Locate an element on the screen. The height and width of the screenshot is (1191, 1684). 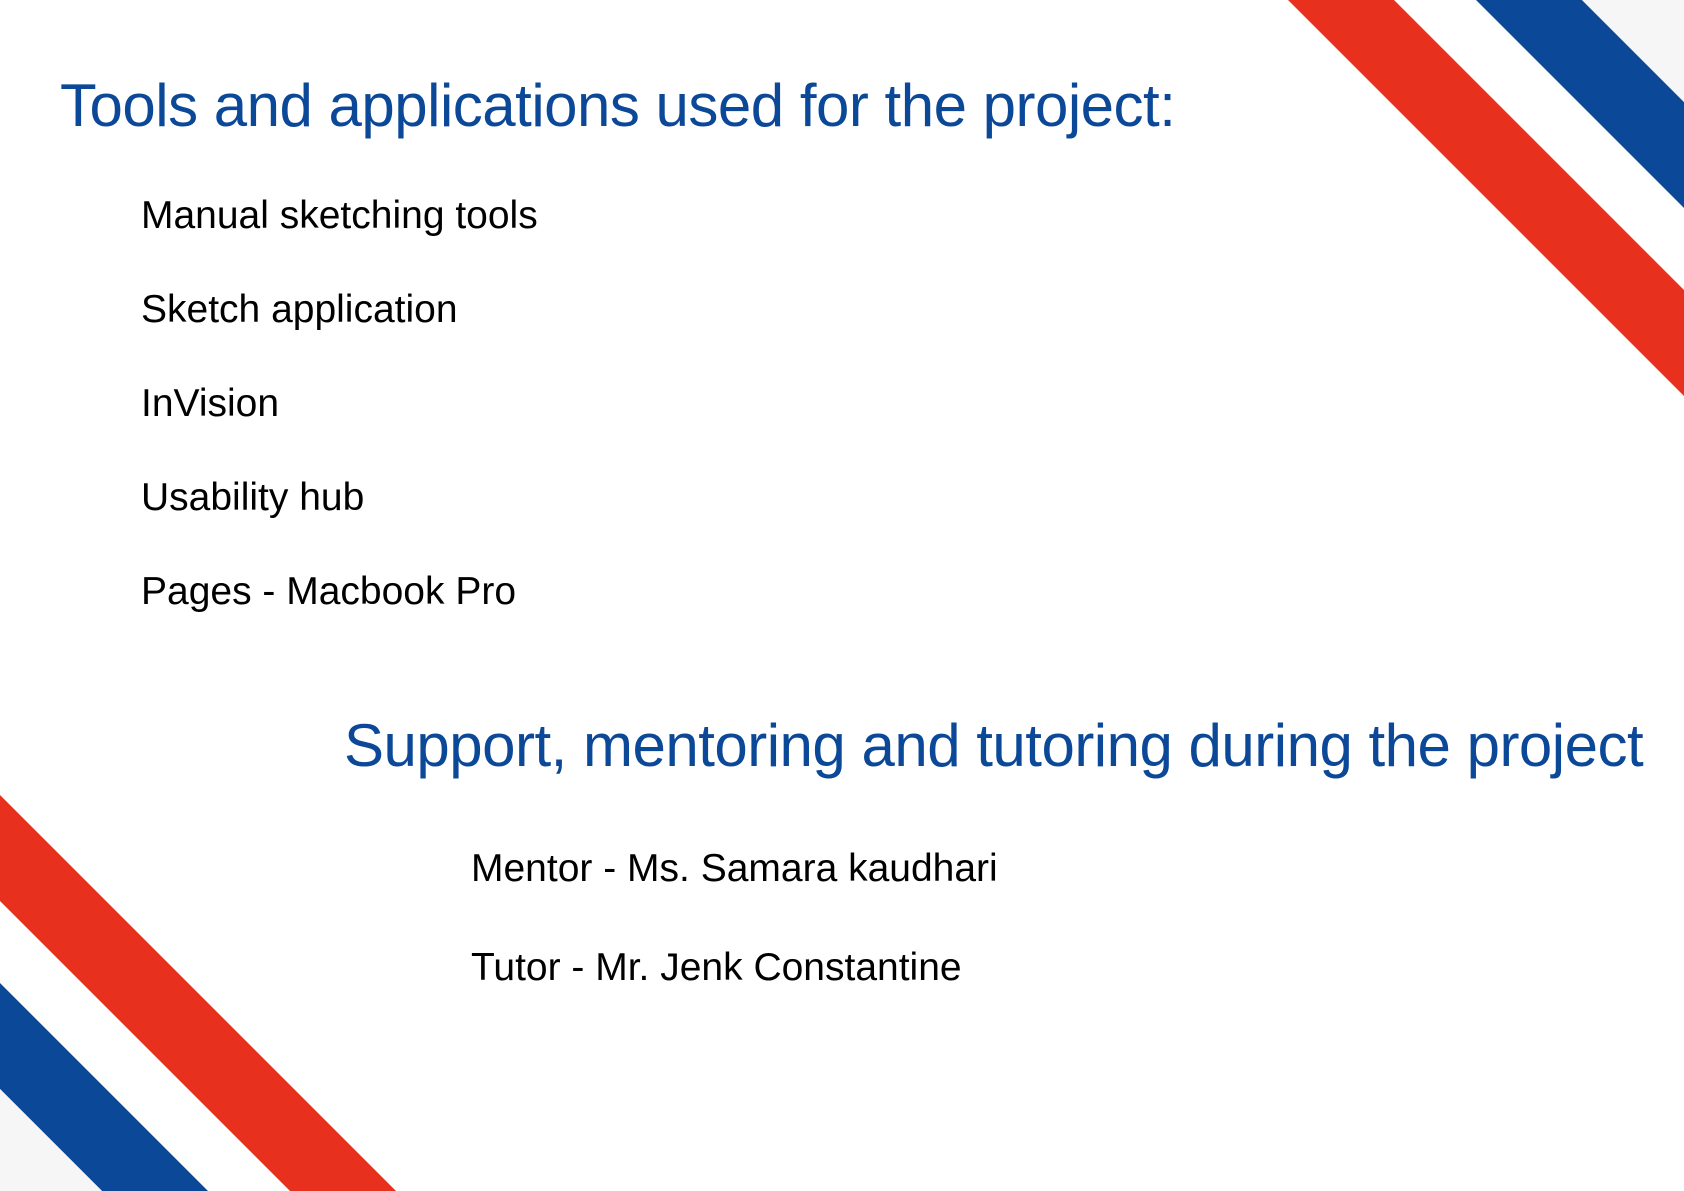
support-item-mentor: Mentor - Ms. Samara kaudhari is located at coordinates (734, 868).